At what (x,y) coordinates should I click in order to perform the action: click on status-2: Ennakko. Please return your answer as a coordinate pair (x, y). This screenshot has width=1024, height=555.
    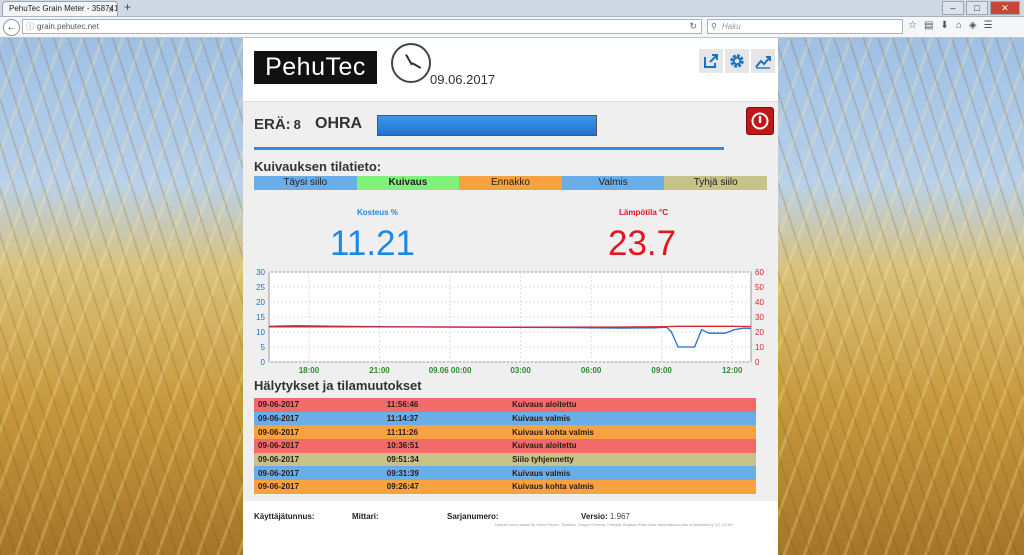
    Looking at the image, I should click on (510, 183).